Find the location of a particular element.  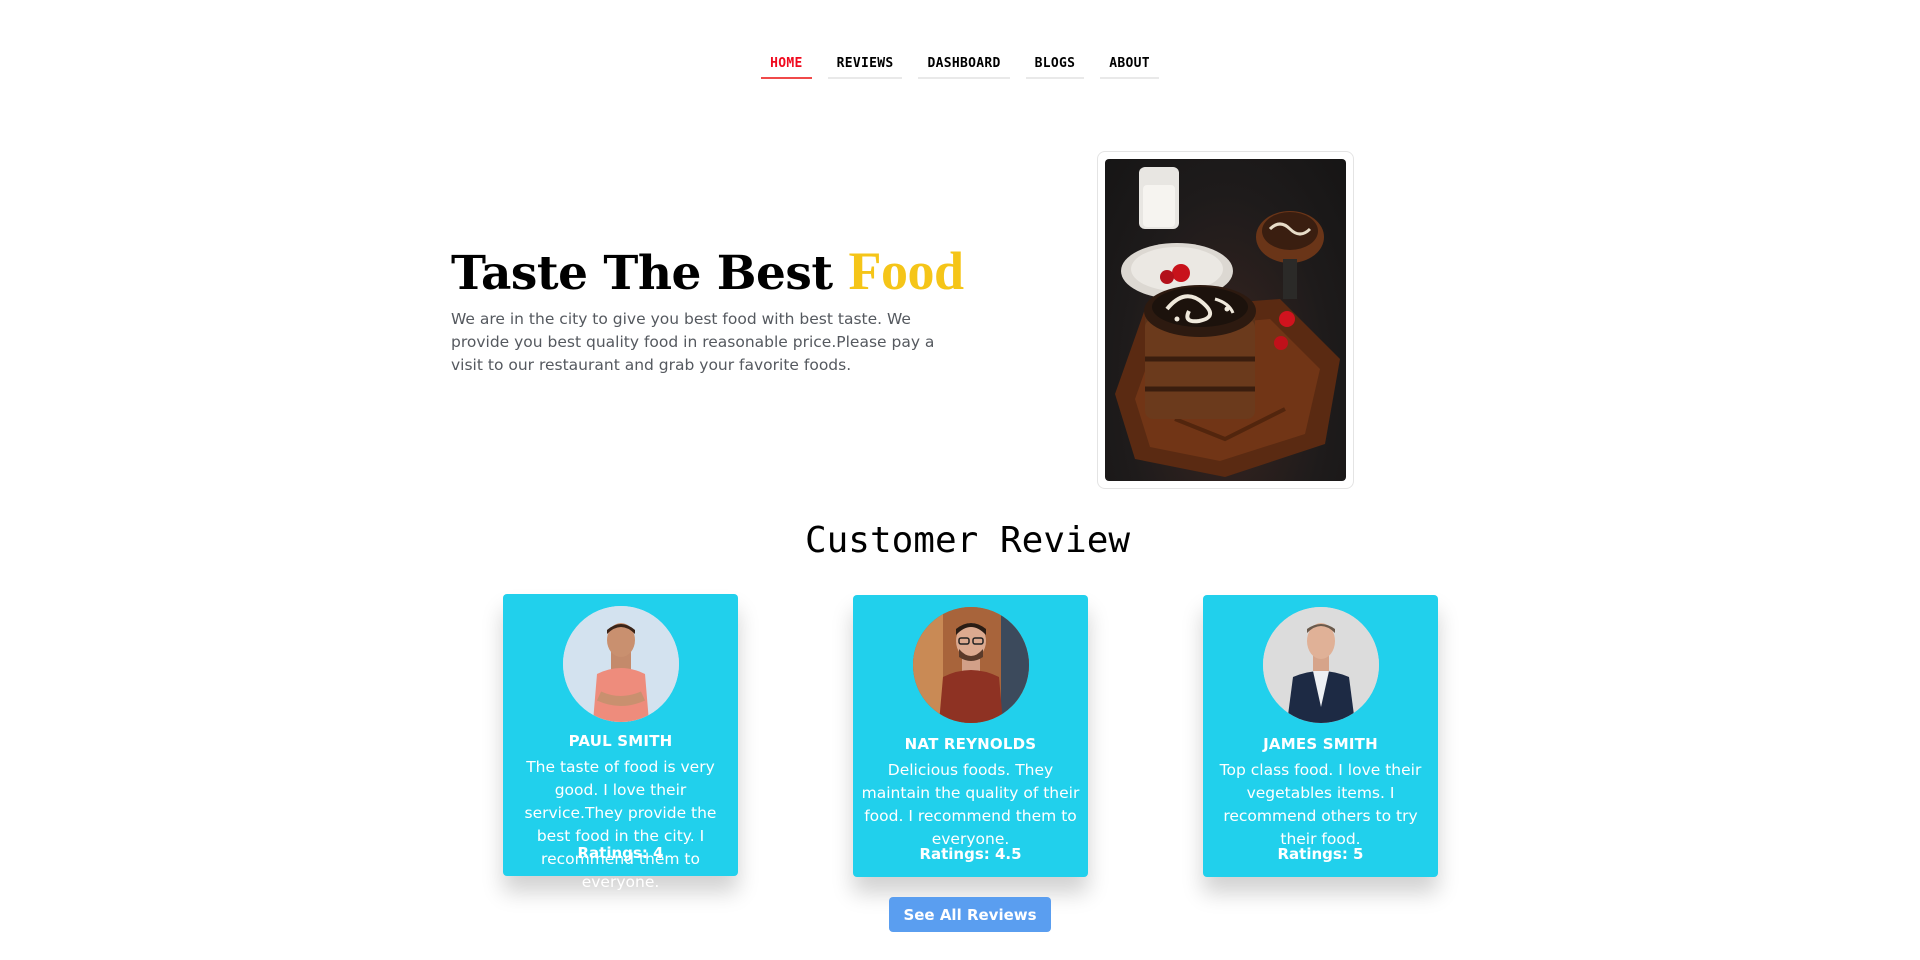

nav-reviews: REVIEWS is located at coordinates (865, 65).